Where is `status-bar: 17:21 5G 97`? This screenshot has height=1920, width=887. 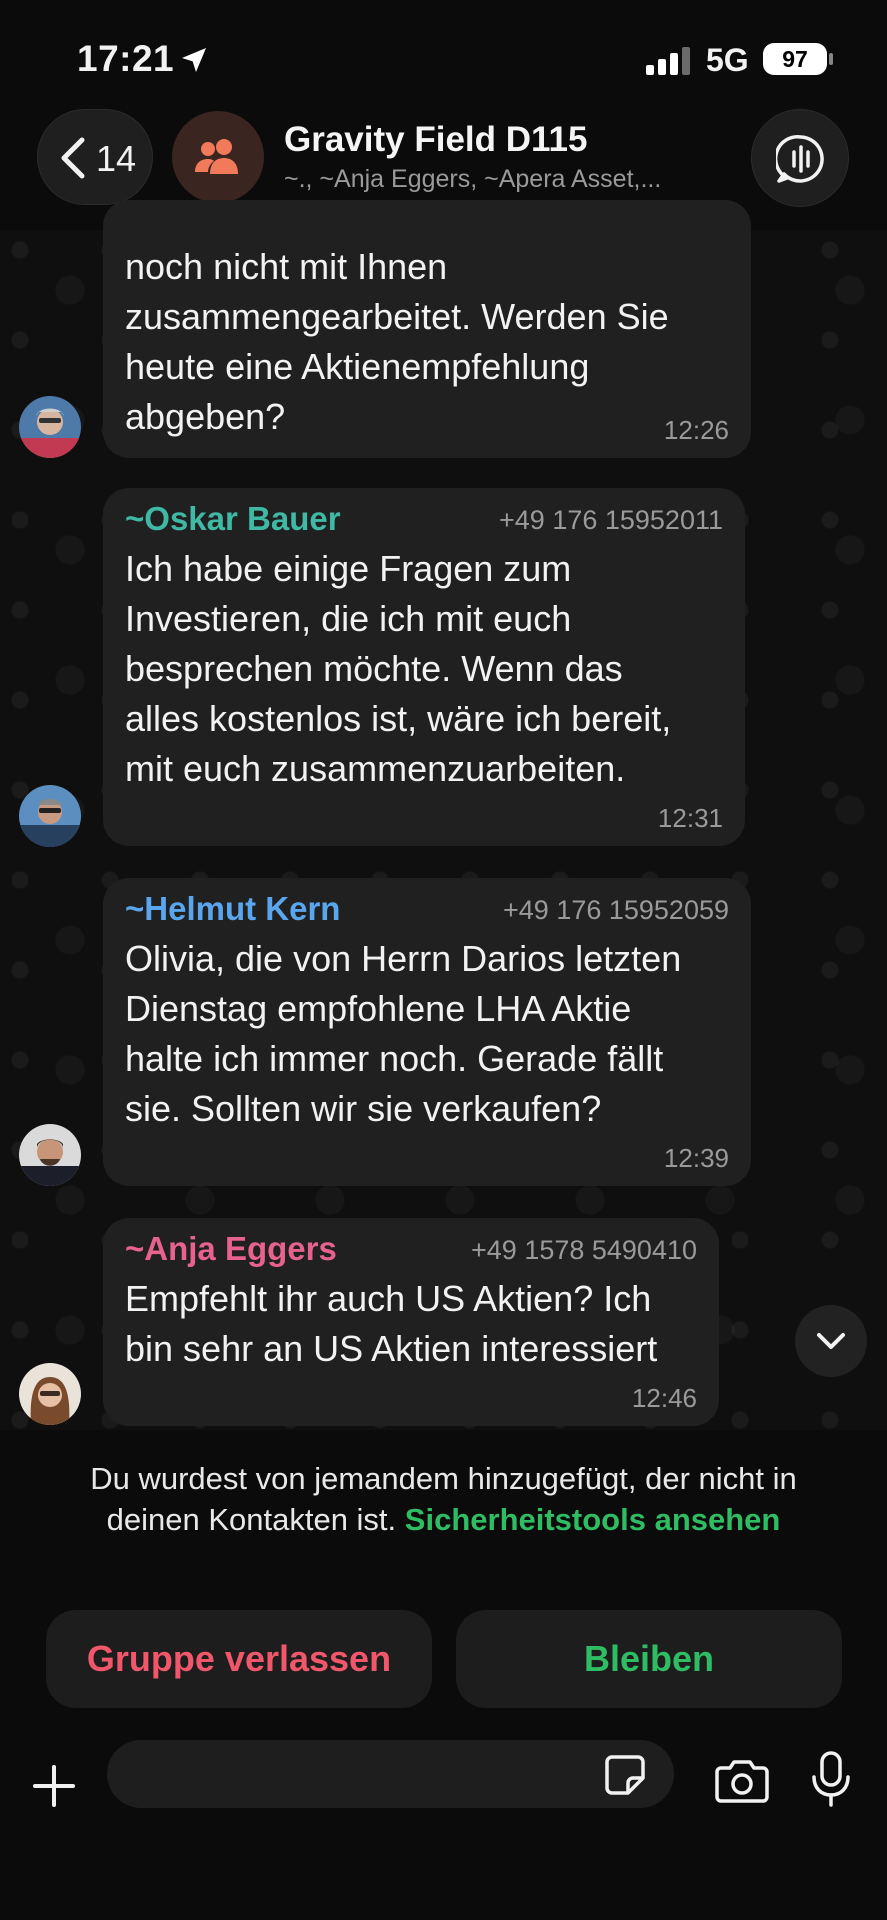 status-bar: 17:21 5G 97 is located at coordinates (443, 55).